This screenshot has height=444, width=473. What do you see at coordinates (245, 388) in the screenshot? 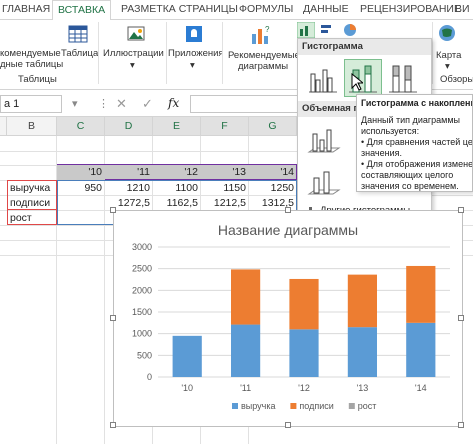
I see `x-tick-label: '11` at bounding box center [245, 388].